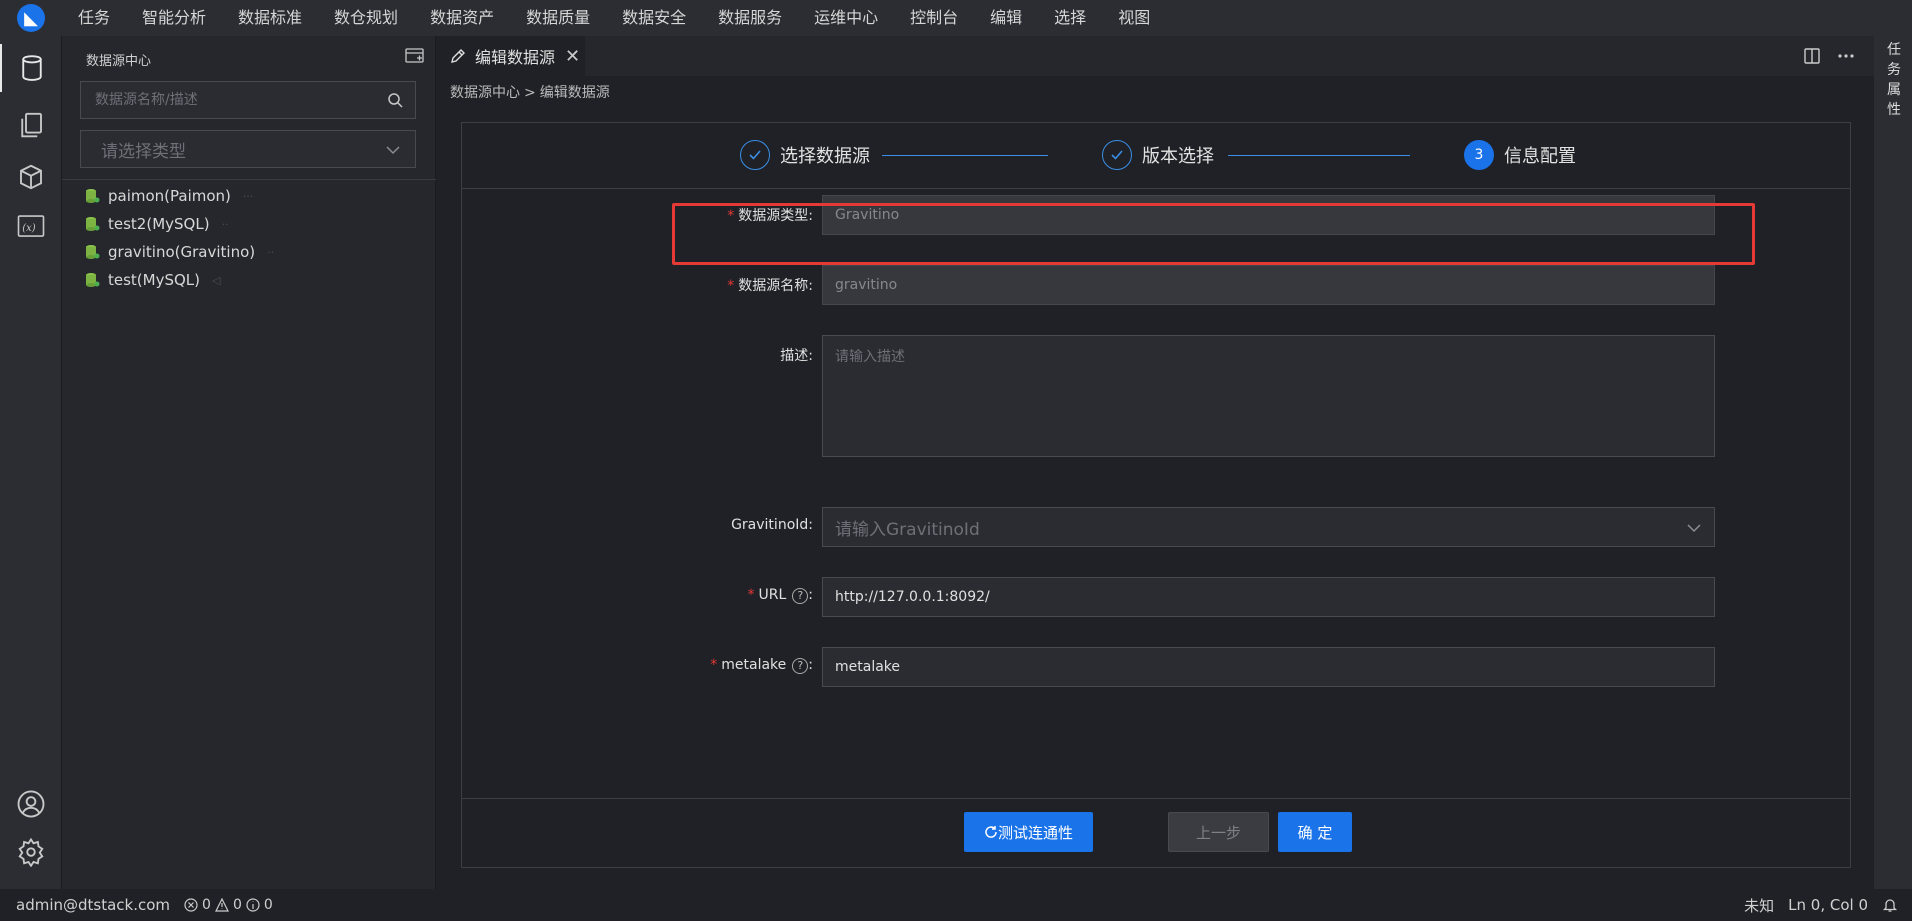 This screenshot has height=921, width=1912. What do you see at coordinates (1028, 832) in the screenshot?
I see `test-connectivity-button: 测试连通性` at bounding box center [1028, 832].